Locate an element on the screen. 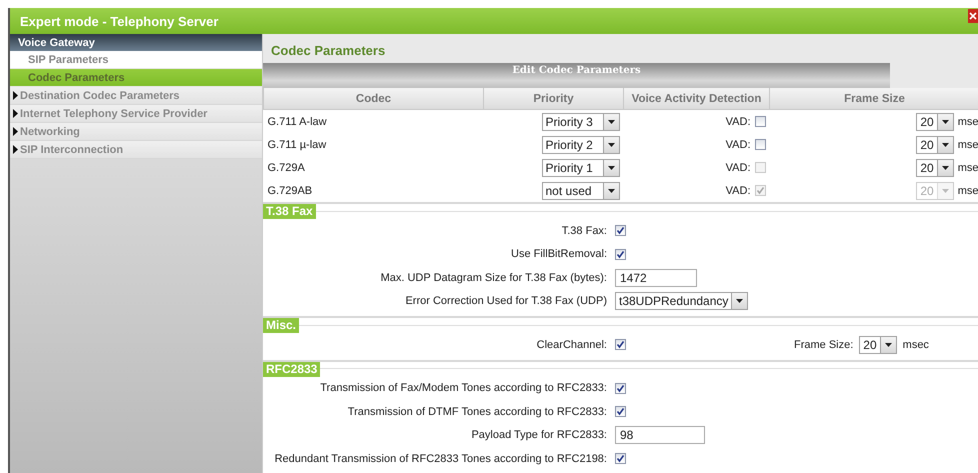  sidebar-header: Voice Gateway is located at coordinates (56, 42).